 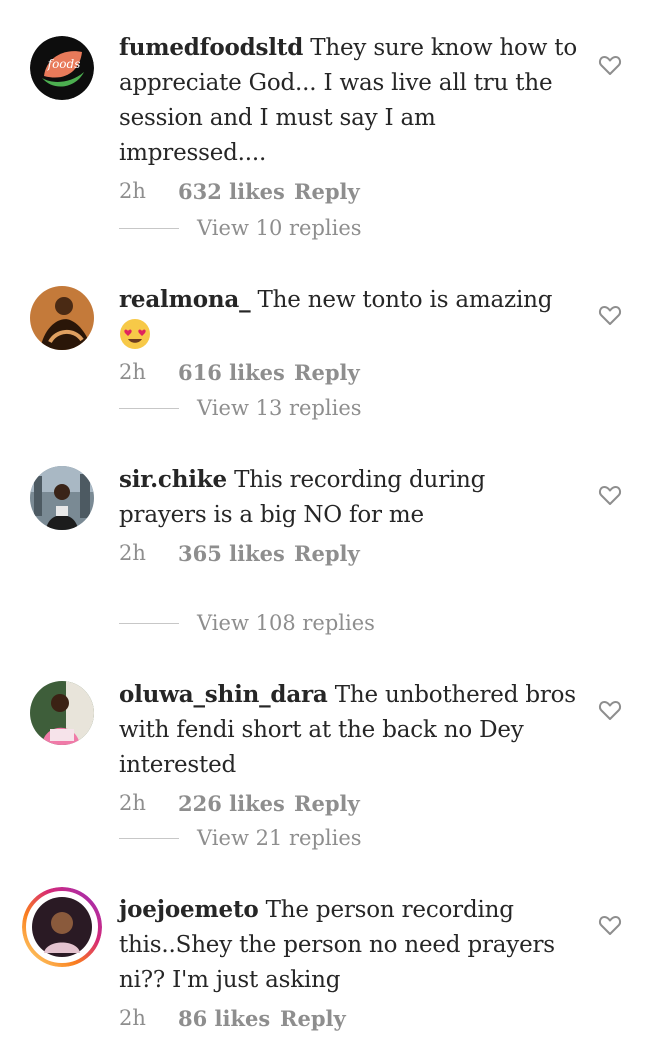 I want to click on comment-username: fumedfoodsltd, so click(x=211, y=47).